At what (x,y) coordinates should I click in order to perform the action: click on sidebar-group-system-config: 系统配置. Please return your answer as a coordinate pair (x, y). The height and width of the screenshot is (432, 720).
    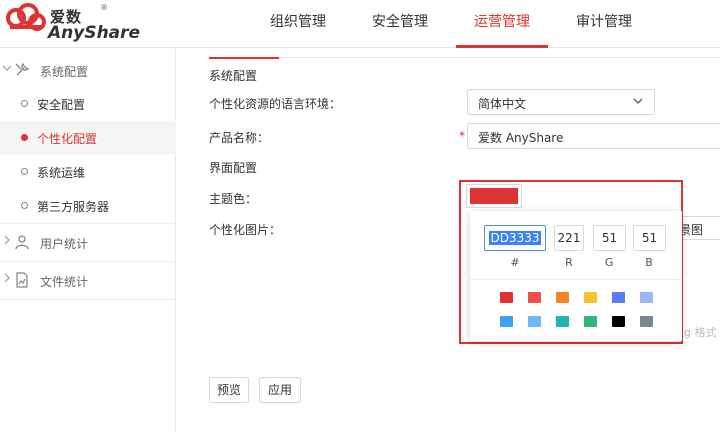
    Looking at the image, I should click on (88, 70).